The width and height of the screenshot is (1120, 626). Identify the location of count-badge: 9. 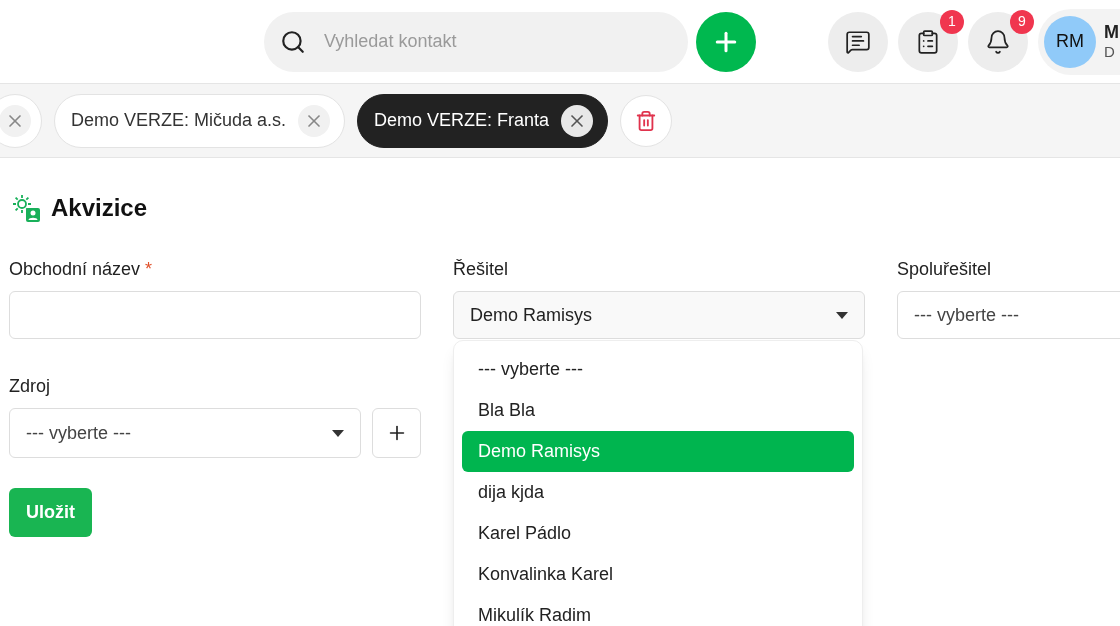
(1022, 21).